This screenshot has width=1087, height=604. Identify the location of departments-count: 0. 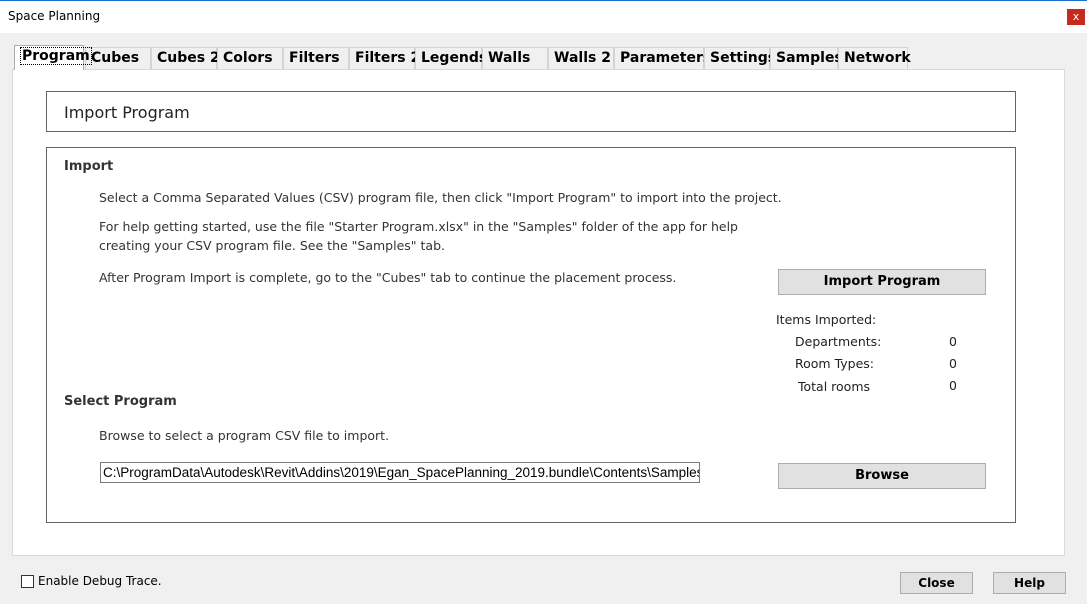
(953, 341).